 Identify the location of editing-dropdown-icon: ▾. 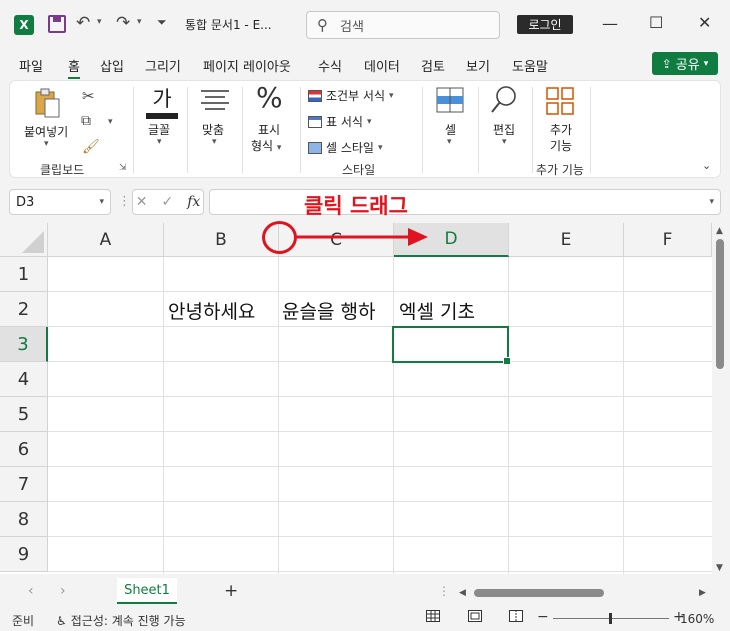
(504, 142).